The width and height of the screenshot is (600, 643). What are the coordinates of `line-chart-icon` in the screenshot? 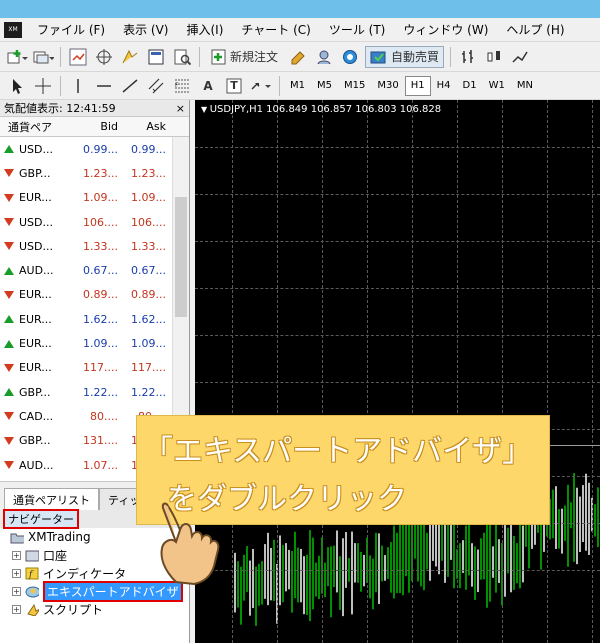 It's located at (520, 57).